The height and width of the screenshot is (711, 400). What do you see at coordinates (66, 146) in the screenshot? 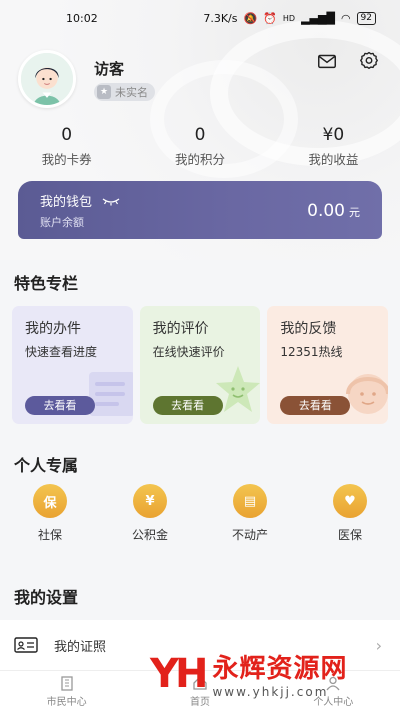
I see `stat-coupons: 0 我的卡券` at bounding box center [66, 146].